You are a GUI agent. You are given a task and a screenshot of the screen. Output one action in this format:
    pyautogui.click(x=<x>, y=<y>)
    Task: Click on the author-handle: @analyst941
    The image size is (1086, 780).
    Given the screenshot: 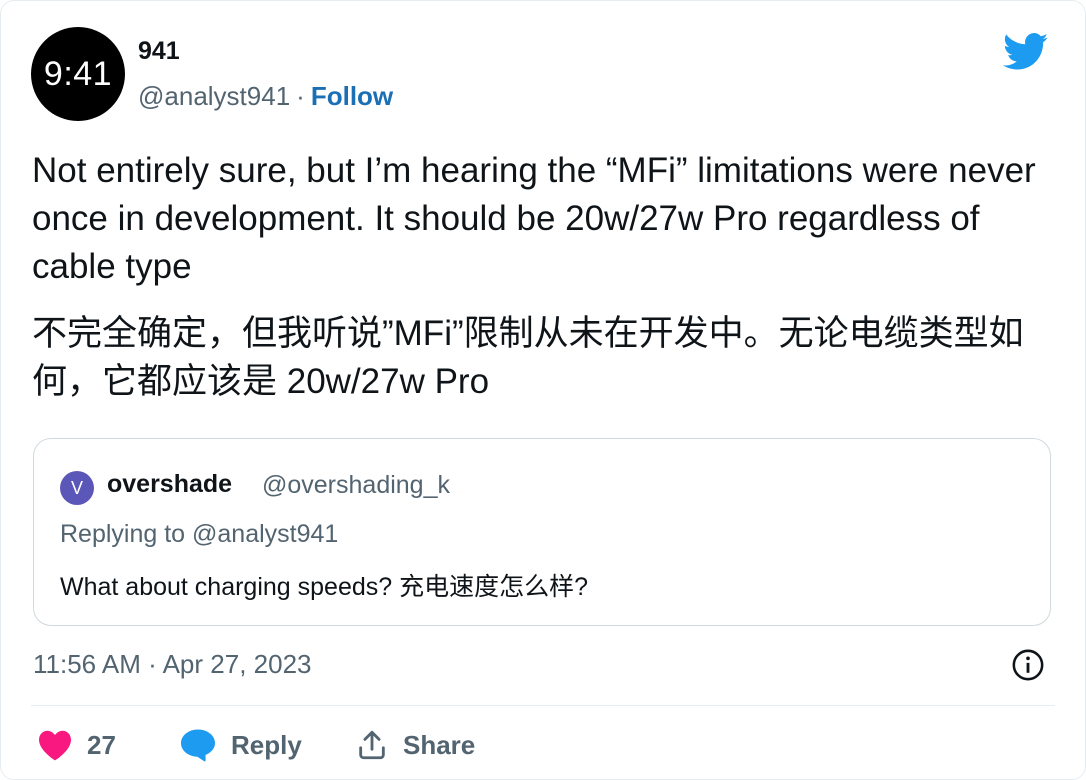 What is the action you would take?
    pyautogui.click(x=214, y=96)
    